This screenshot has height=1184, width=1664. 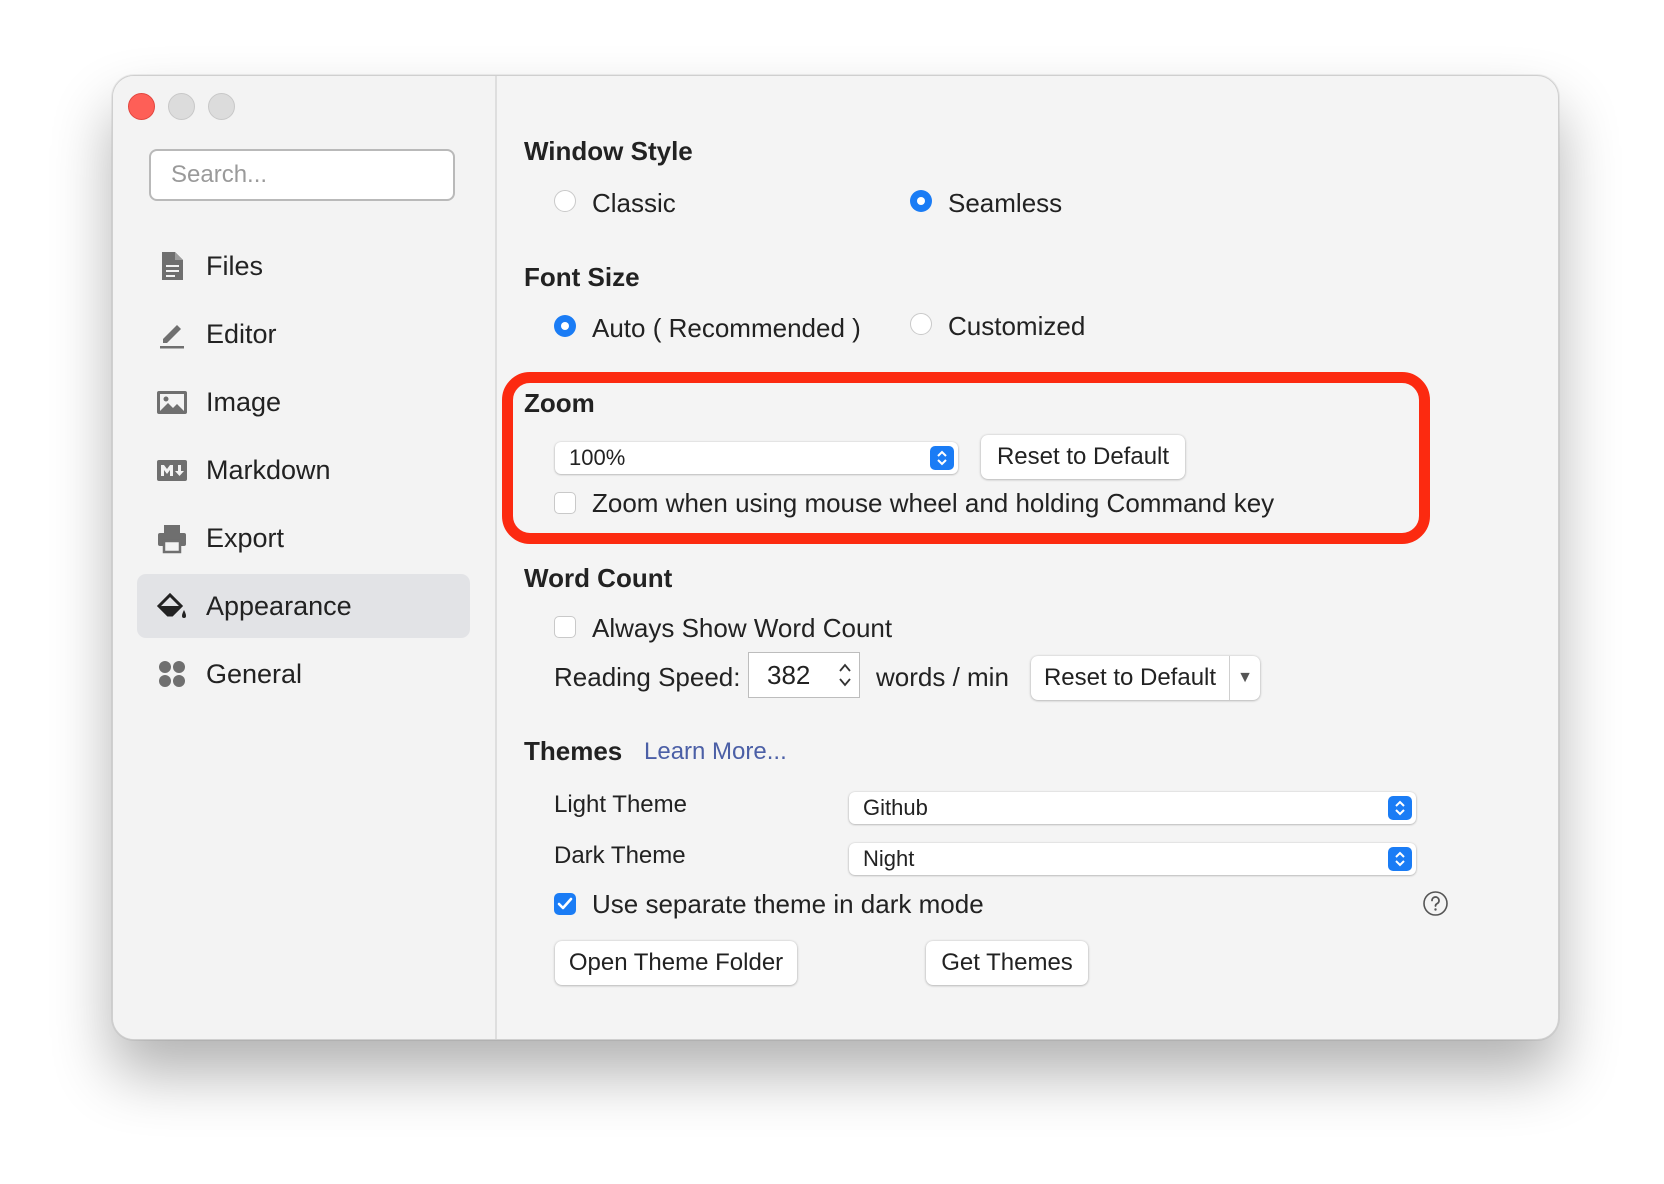 I want to click on radio-seamless-label: Seamless, so click(x=1005, y=203).